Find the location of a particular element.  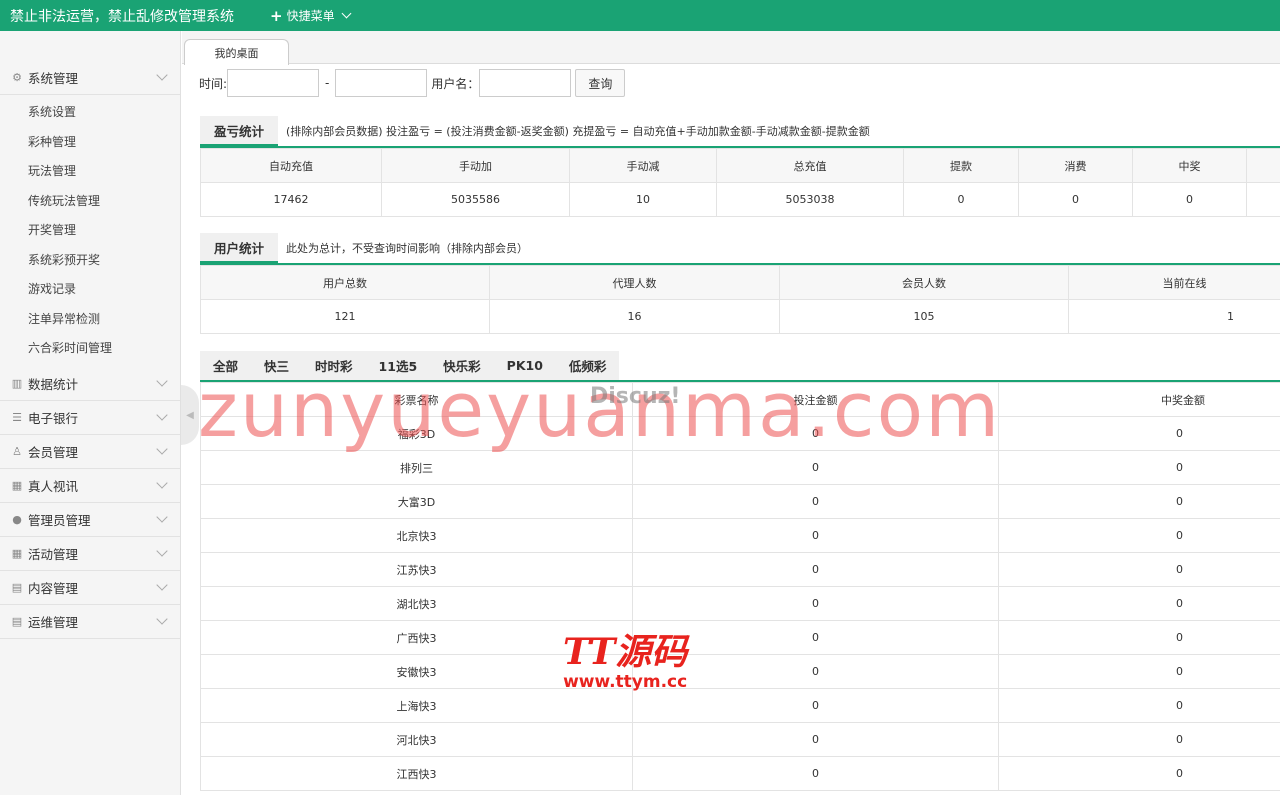

tab-my-desktop: 我的桌面 is located at coordinates (236, 52).